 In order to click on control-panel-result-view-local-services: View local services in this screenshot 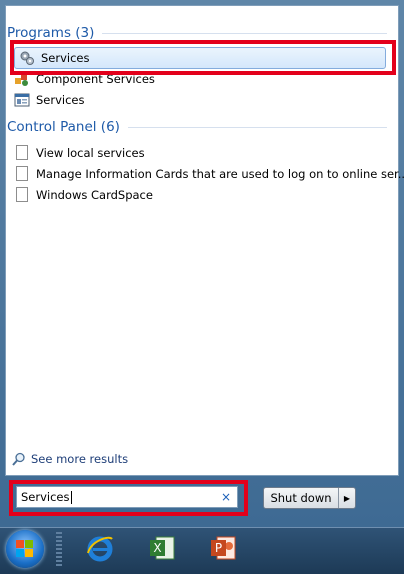, I will do `click(79, 152)`.